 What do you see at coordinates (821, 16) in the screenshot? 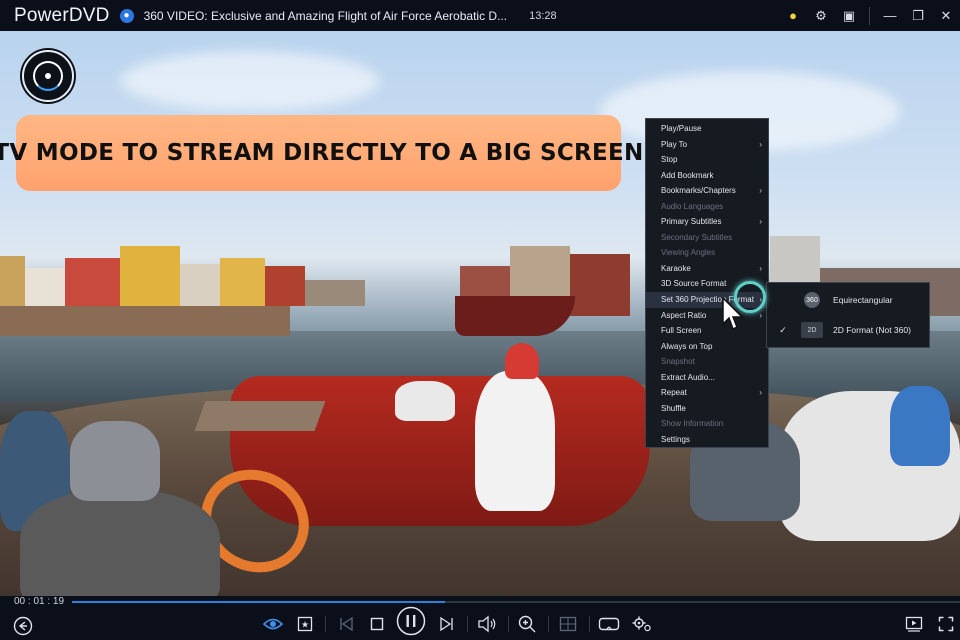
I see `gear-icon: ⚙` at bounding box center [821, 16].